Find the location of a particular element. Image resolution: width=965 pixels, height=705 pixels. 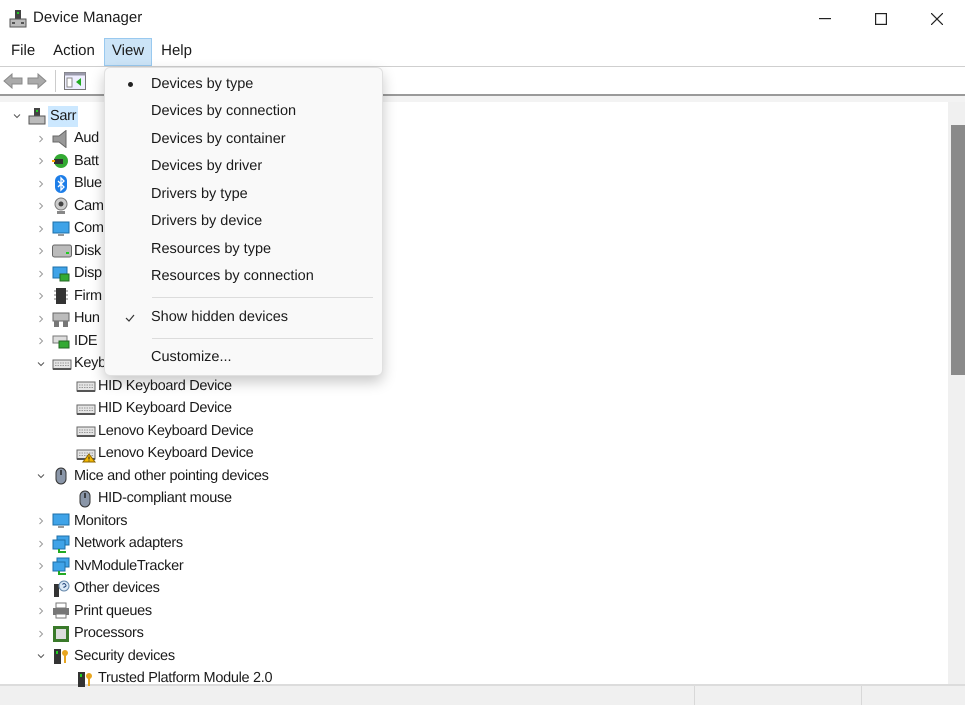

tree-item: Disp is located at coordinates (88, 273).